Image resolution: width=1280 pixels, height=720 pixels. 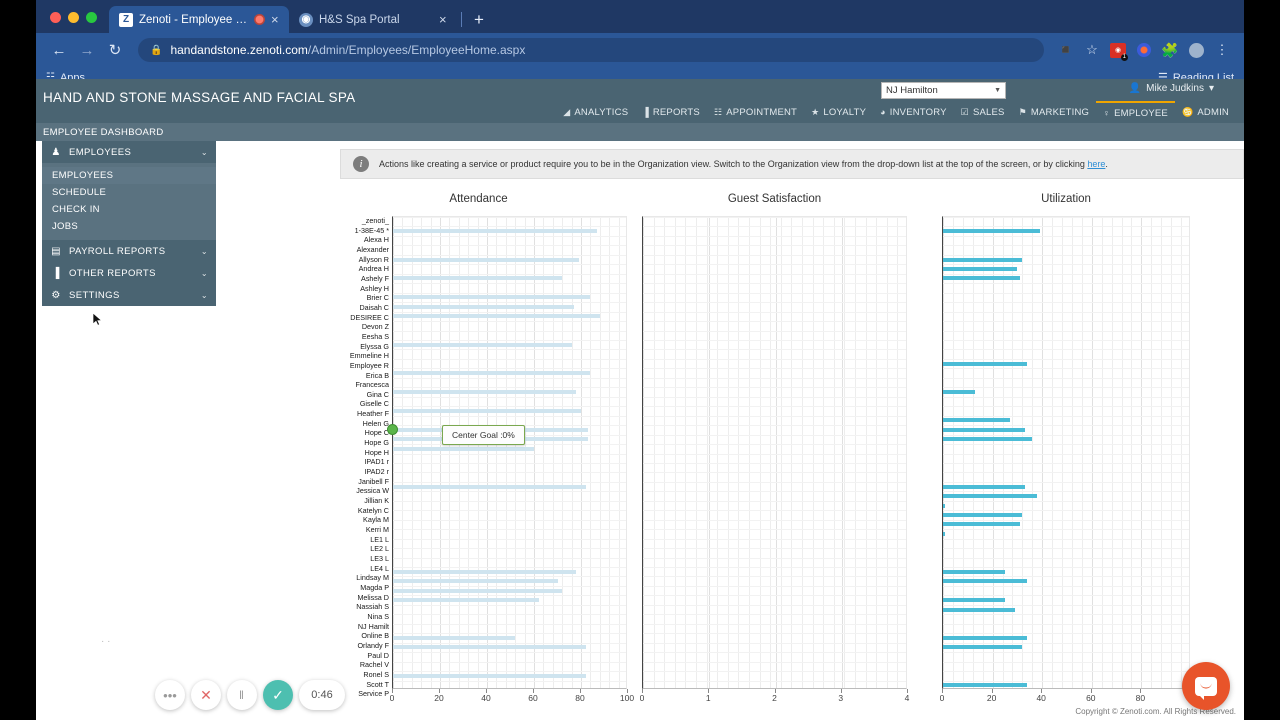 What do you see at coordinates (479, 22) in the screenshot?
I see `new-tab-button: +` at bounding box center [479, 22].